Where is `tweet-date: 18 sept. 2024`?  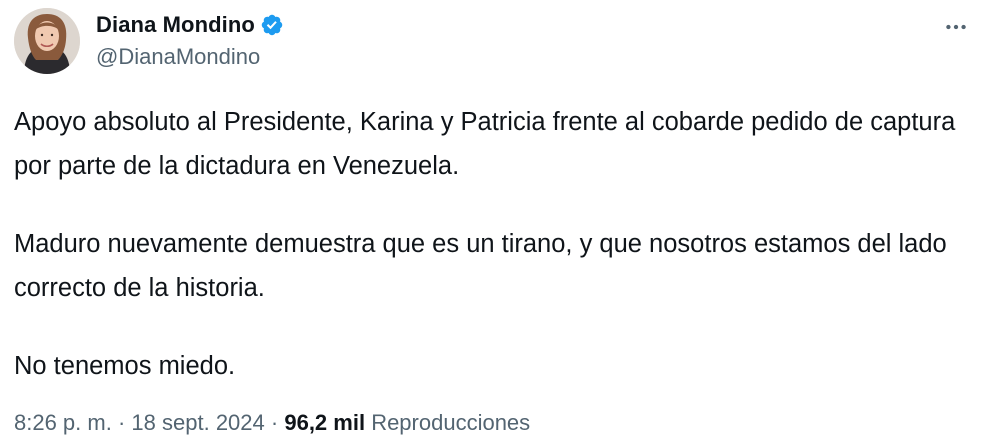 tweet-date: 18 sept. 2024 is located at coordinates (197, 422).